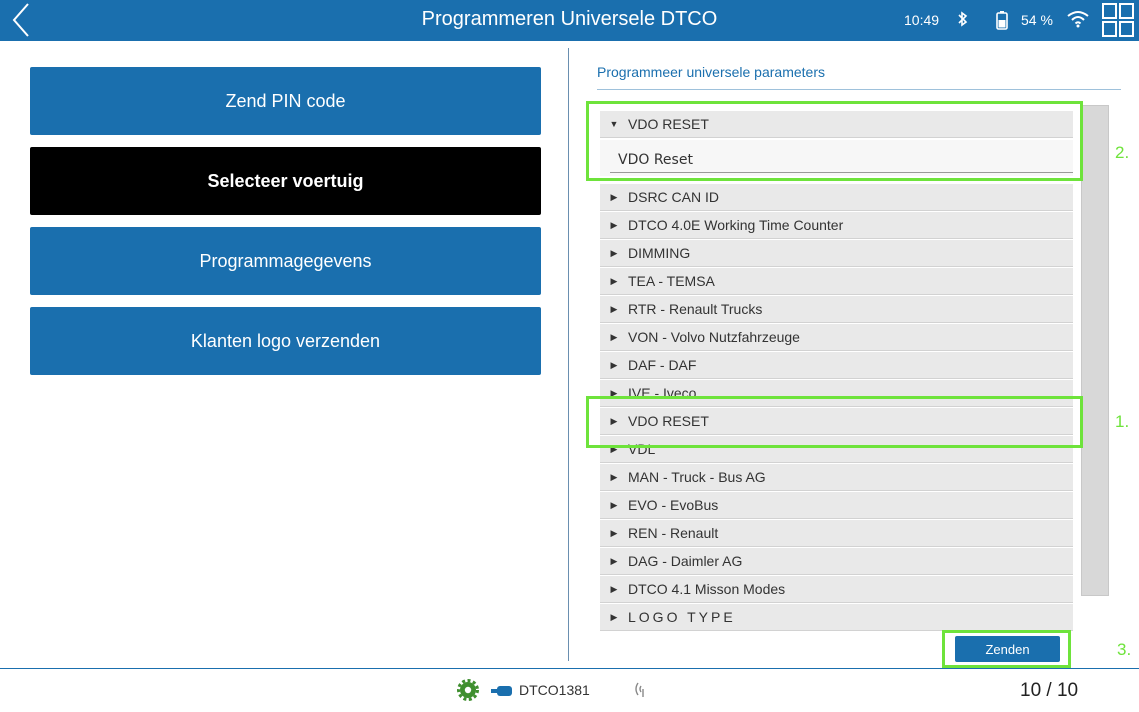 This screenshot has width=1139, height=712. What do you see at coordinates (697, 477) in the screenshot?
I see `list-item-label: MAN - Truck - Bus AG` at bounding box center [697, 477].